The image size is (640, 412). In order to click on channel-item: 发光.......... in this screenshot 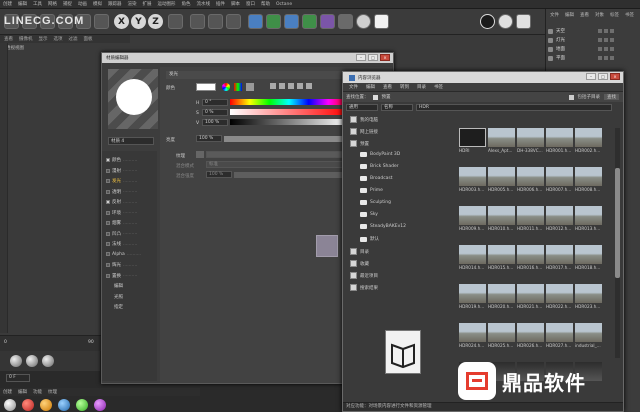, I will do `click(129, 181)`.